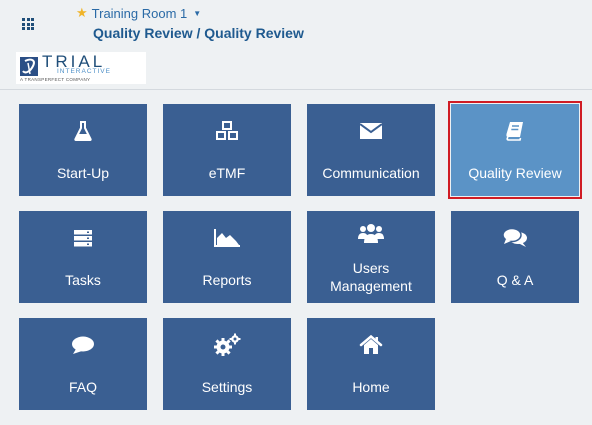  I want to click on home-icon, so click(371, 345).